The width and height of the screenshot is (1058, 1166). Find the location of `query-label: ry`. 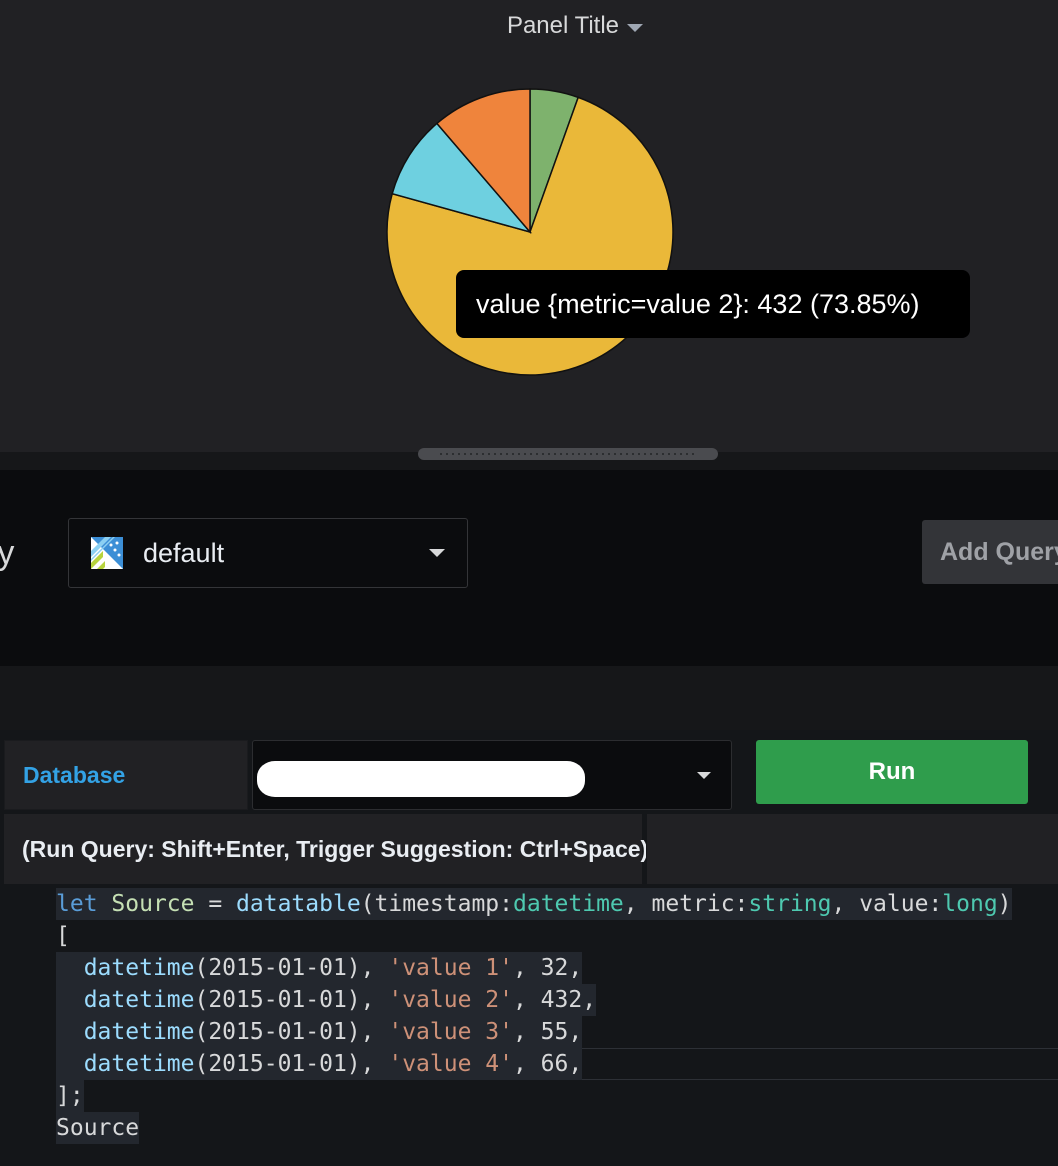

query-label: ry is located at coordinates (7, 553).